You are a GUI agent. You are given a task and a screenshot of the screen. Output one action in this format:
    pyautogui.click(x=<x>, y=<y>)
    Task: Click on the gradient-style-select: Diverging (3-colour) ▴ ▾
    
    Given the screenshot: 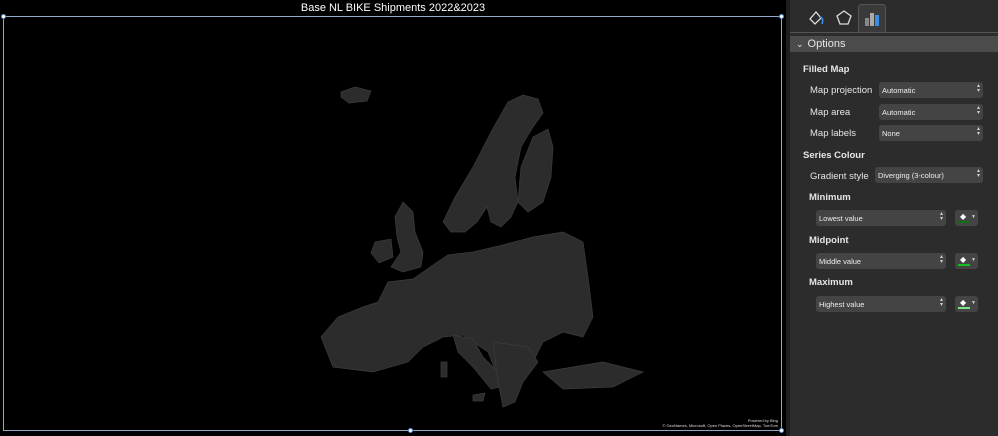 What is the action you would take?
    pyautogui.click(x=929, y=175)
    